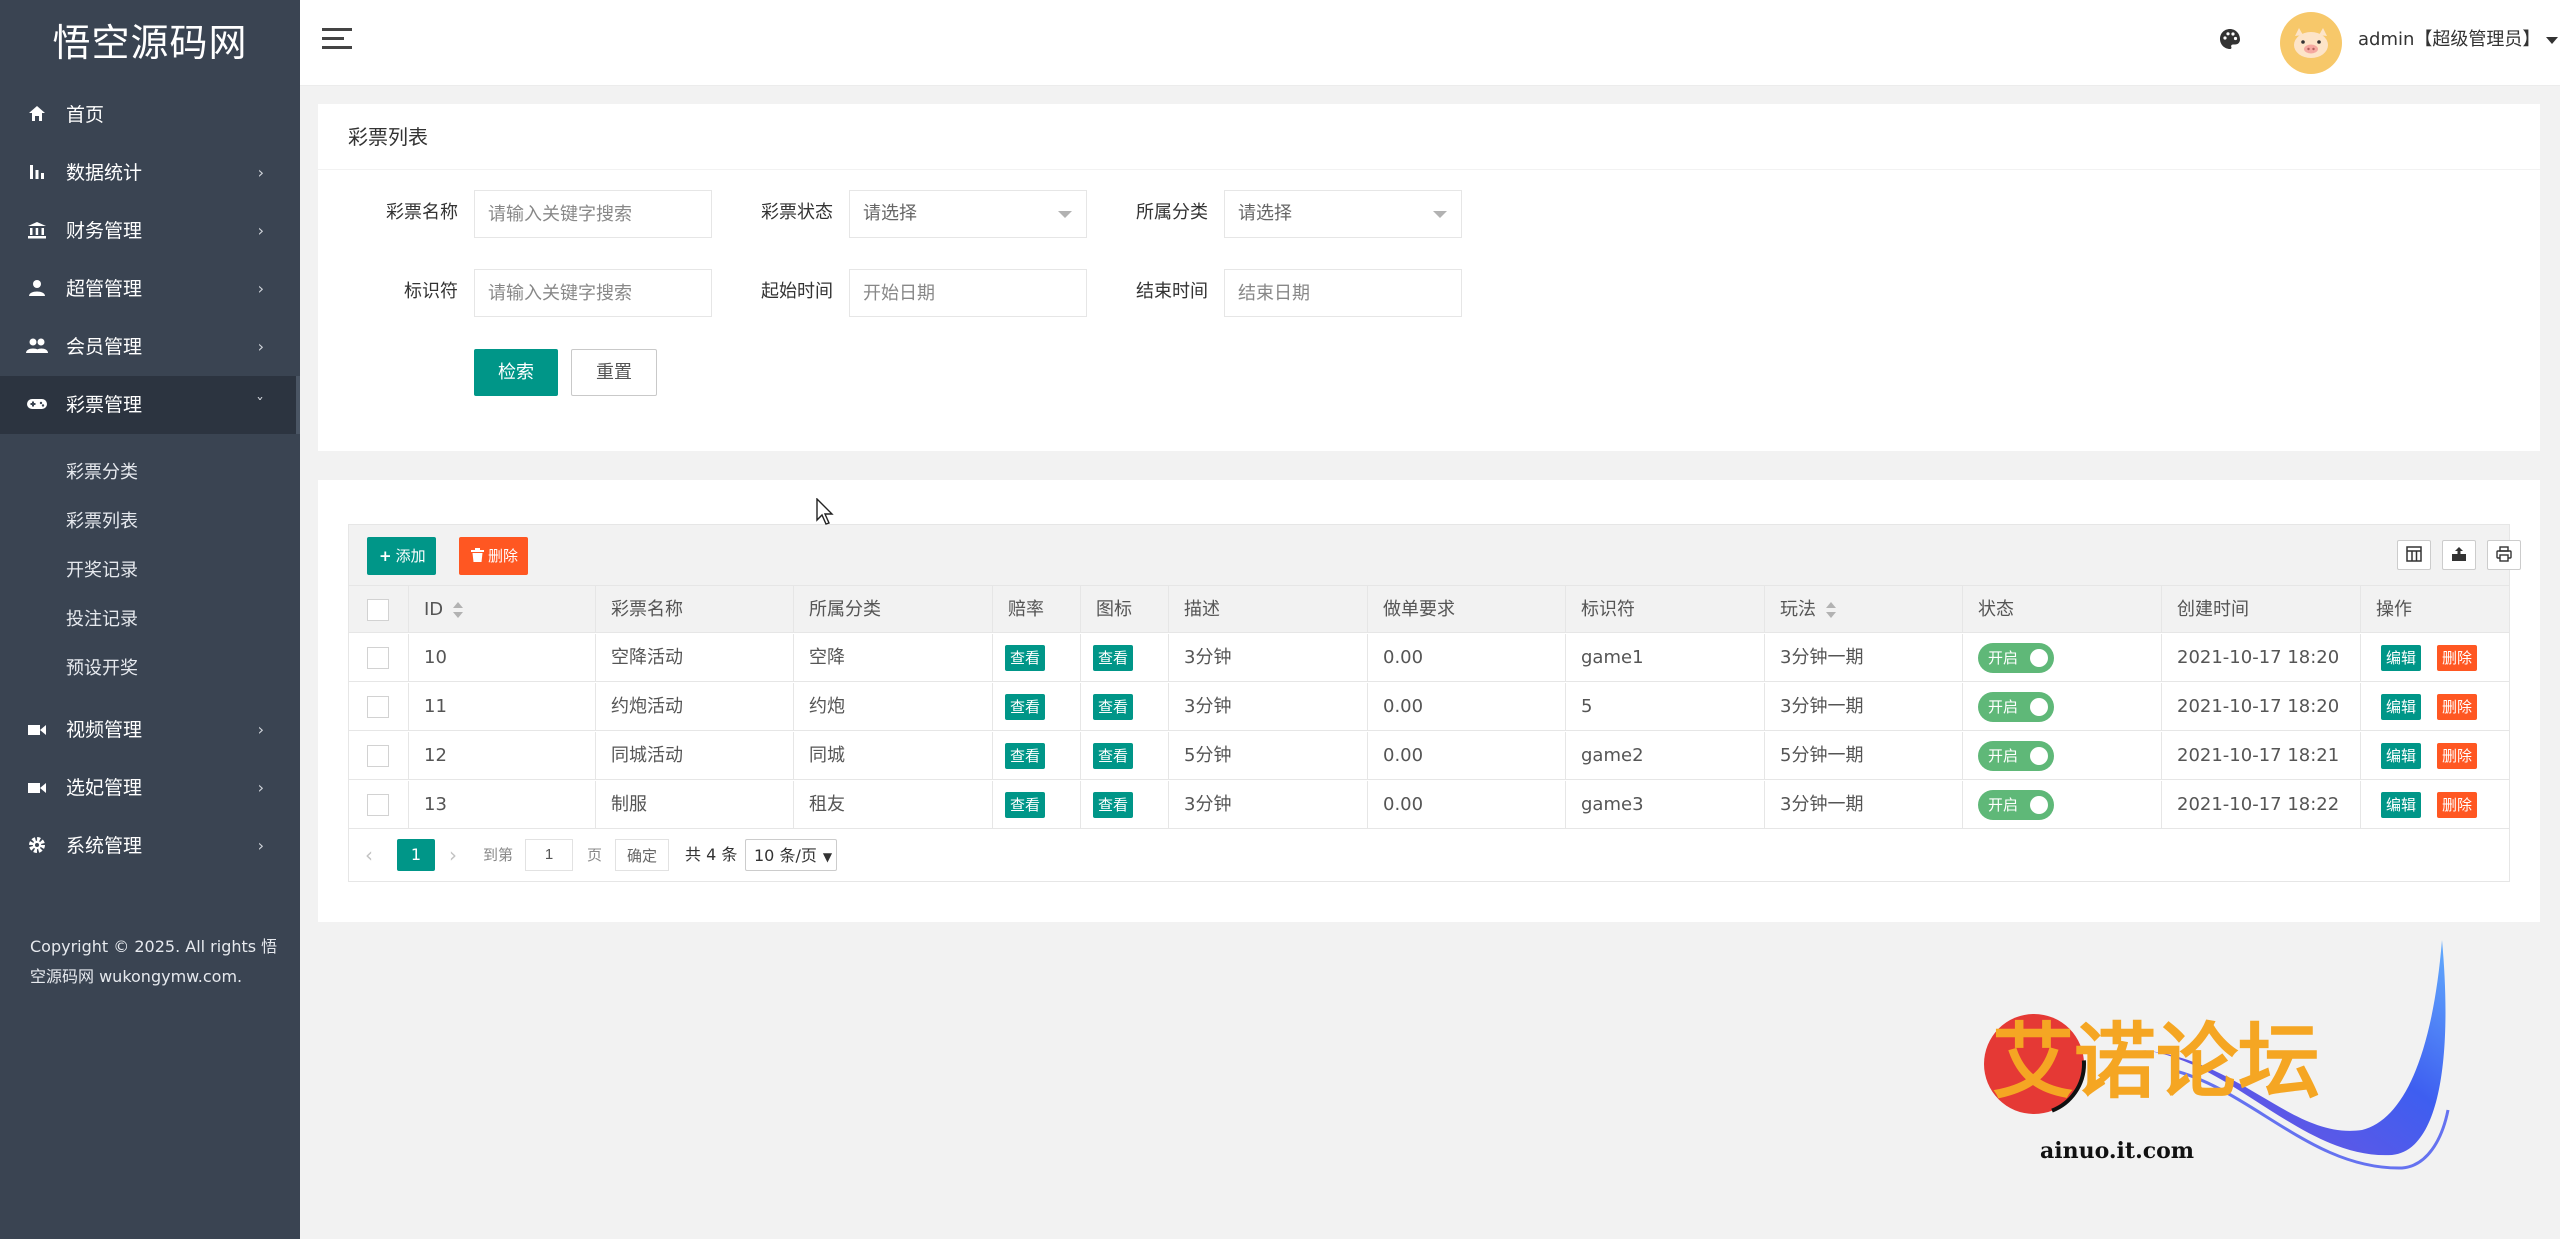 The image size is (2560, 1239). What do you see at coordinates (104, 730) in the screenshot?
I see `sidebar-item-label: 视频管理` at bounding box center [104, 730].